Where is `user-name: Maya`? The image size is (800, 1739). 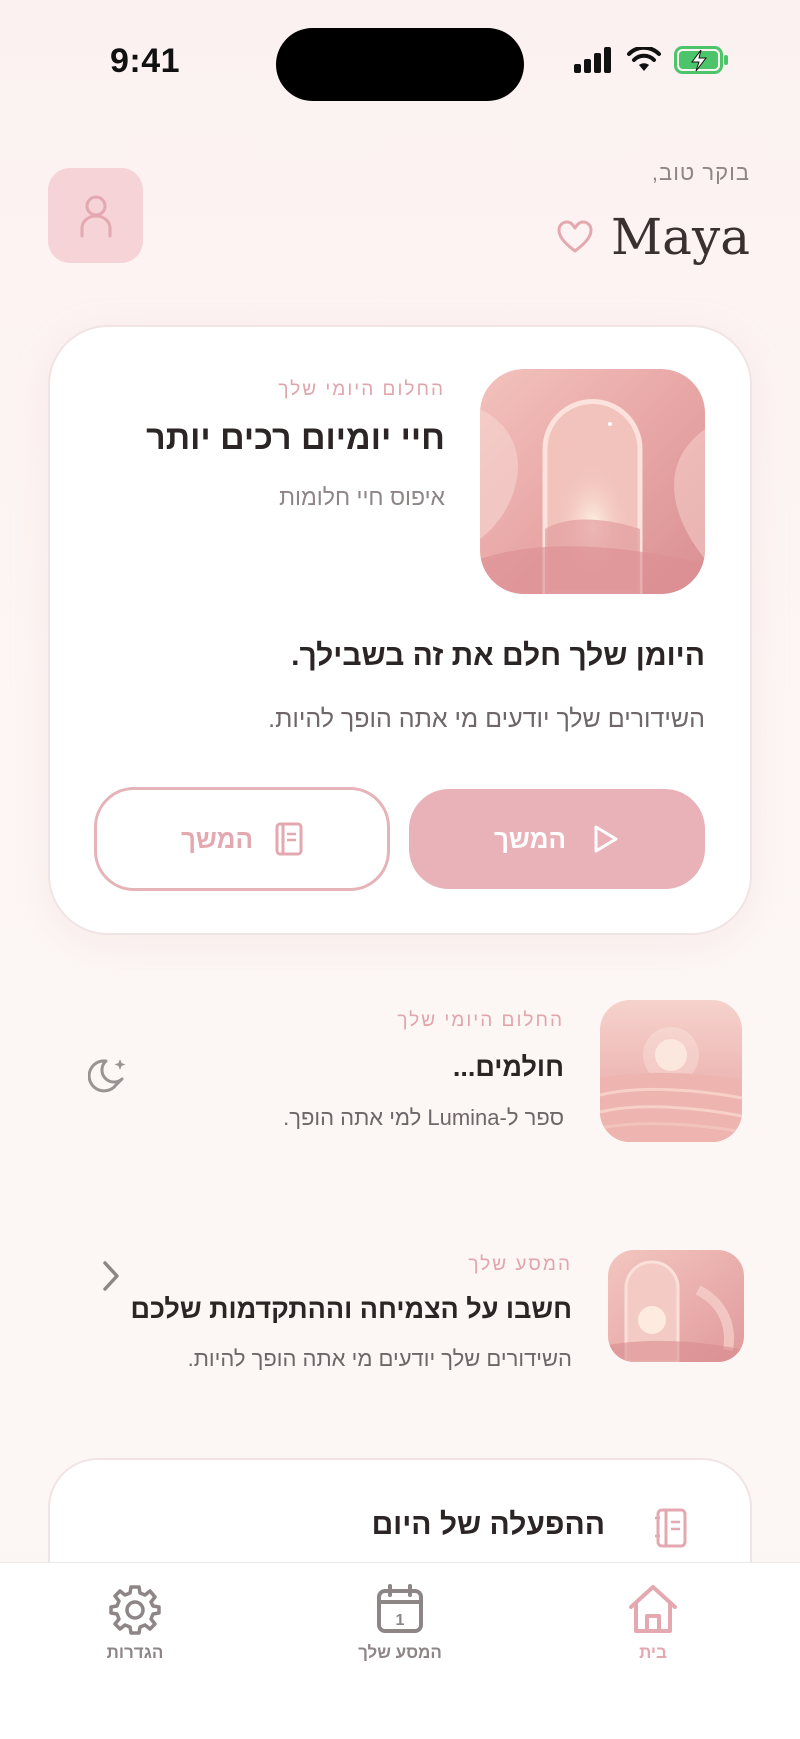 user-name: Maya is located at coordinates (680, 237).